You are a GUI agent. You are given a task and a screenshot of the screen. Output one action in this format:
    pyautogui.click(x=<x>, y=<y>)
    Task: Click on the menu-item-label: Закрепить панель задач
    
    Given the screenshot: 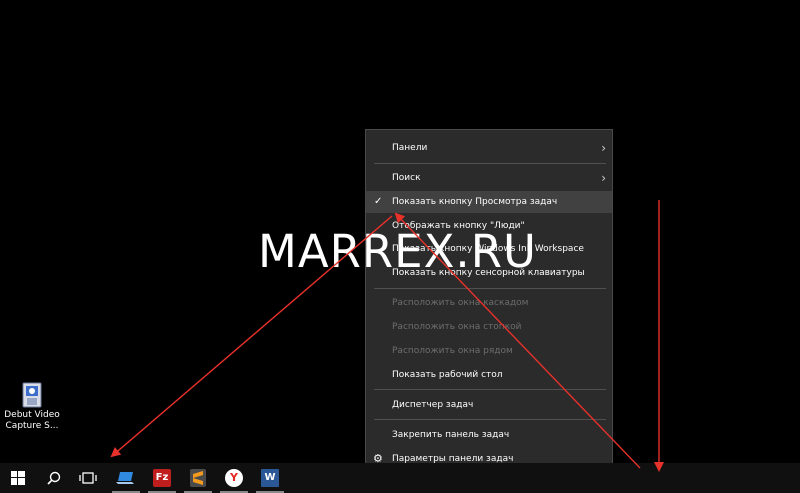 What is the action you would take?
    pyautogui.click(x=451, y=435)
    